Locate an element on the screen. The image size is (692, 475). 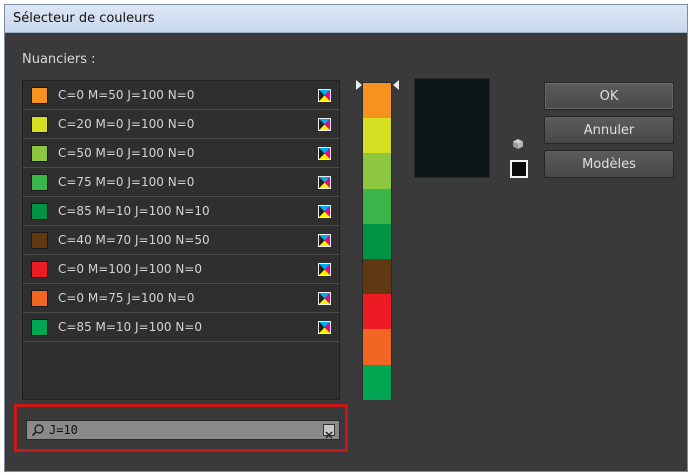
search-icon is located at coordinates (37, 430).